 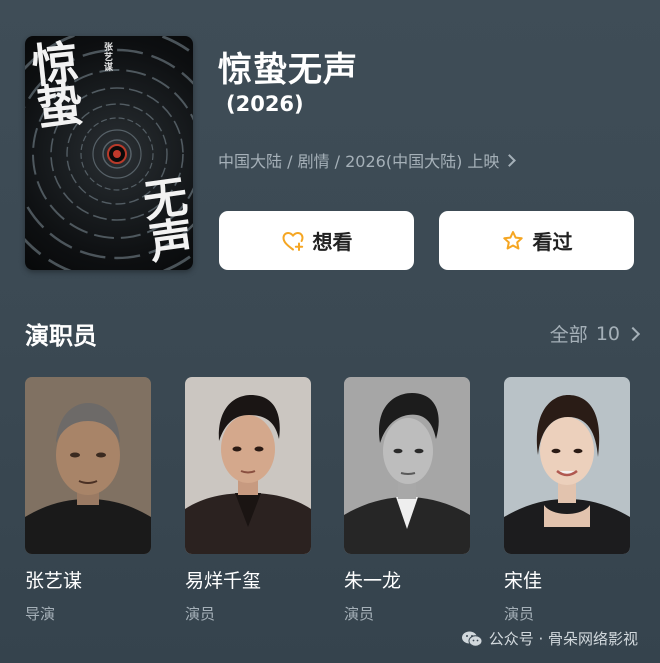 I want to click on cast-card: 易烊千玺 演员, so click(x=248, y=500).